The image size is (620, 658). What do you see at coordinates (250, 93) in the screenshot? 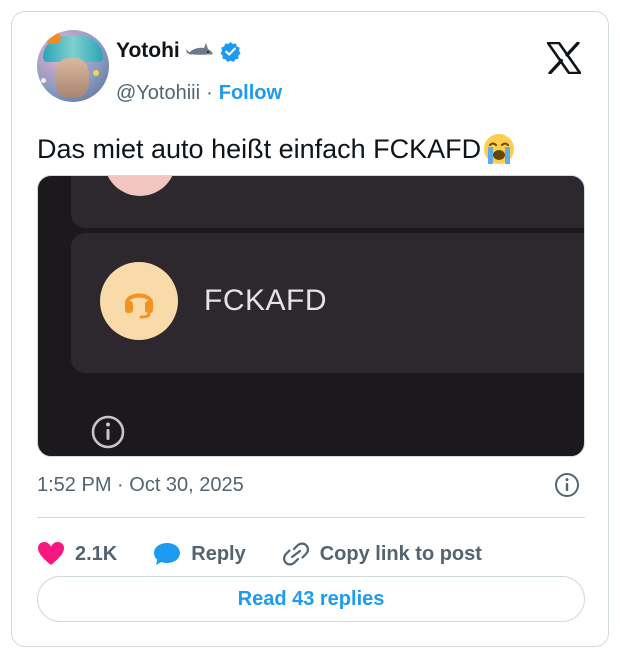
I see `follow-link: Follow` at bounding box center [250, 93].